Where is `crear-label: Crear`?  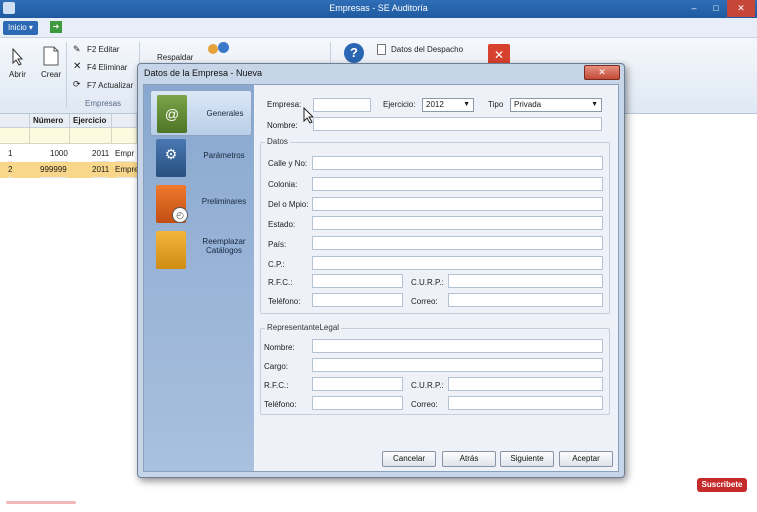 crear-label: Crear is located at coordinates (51, 74).